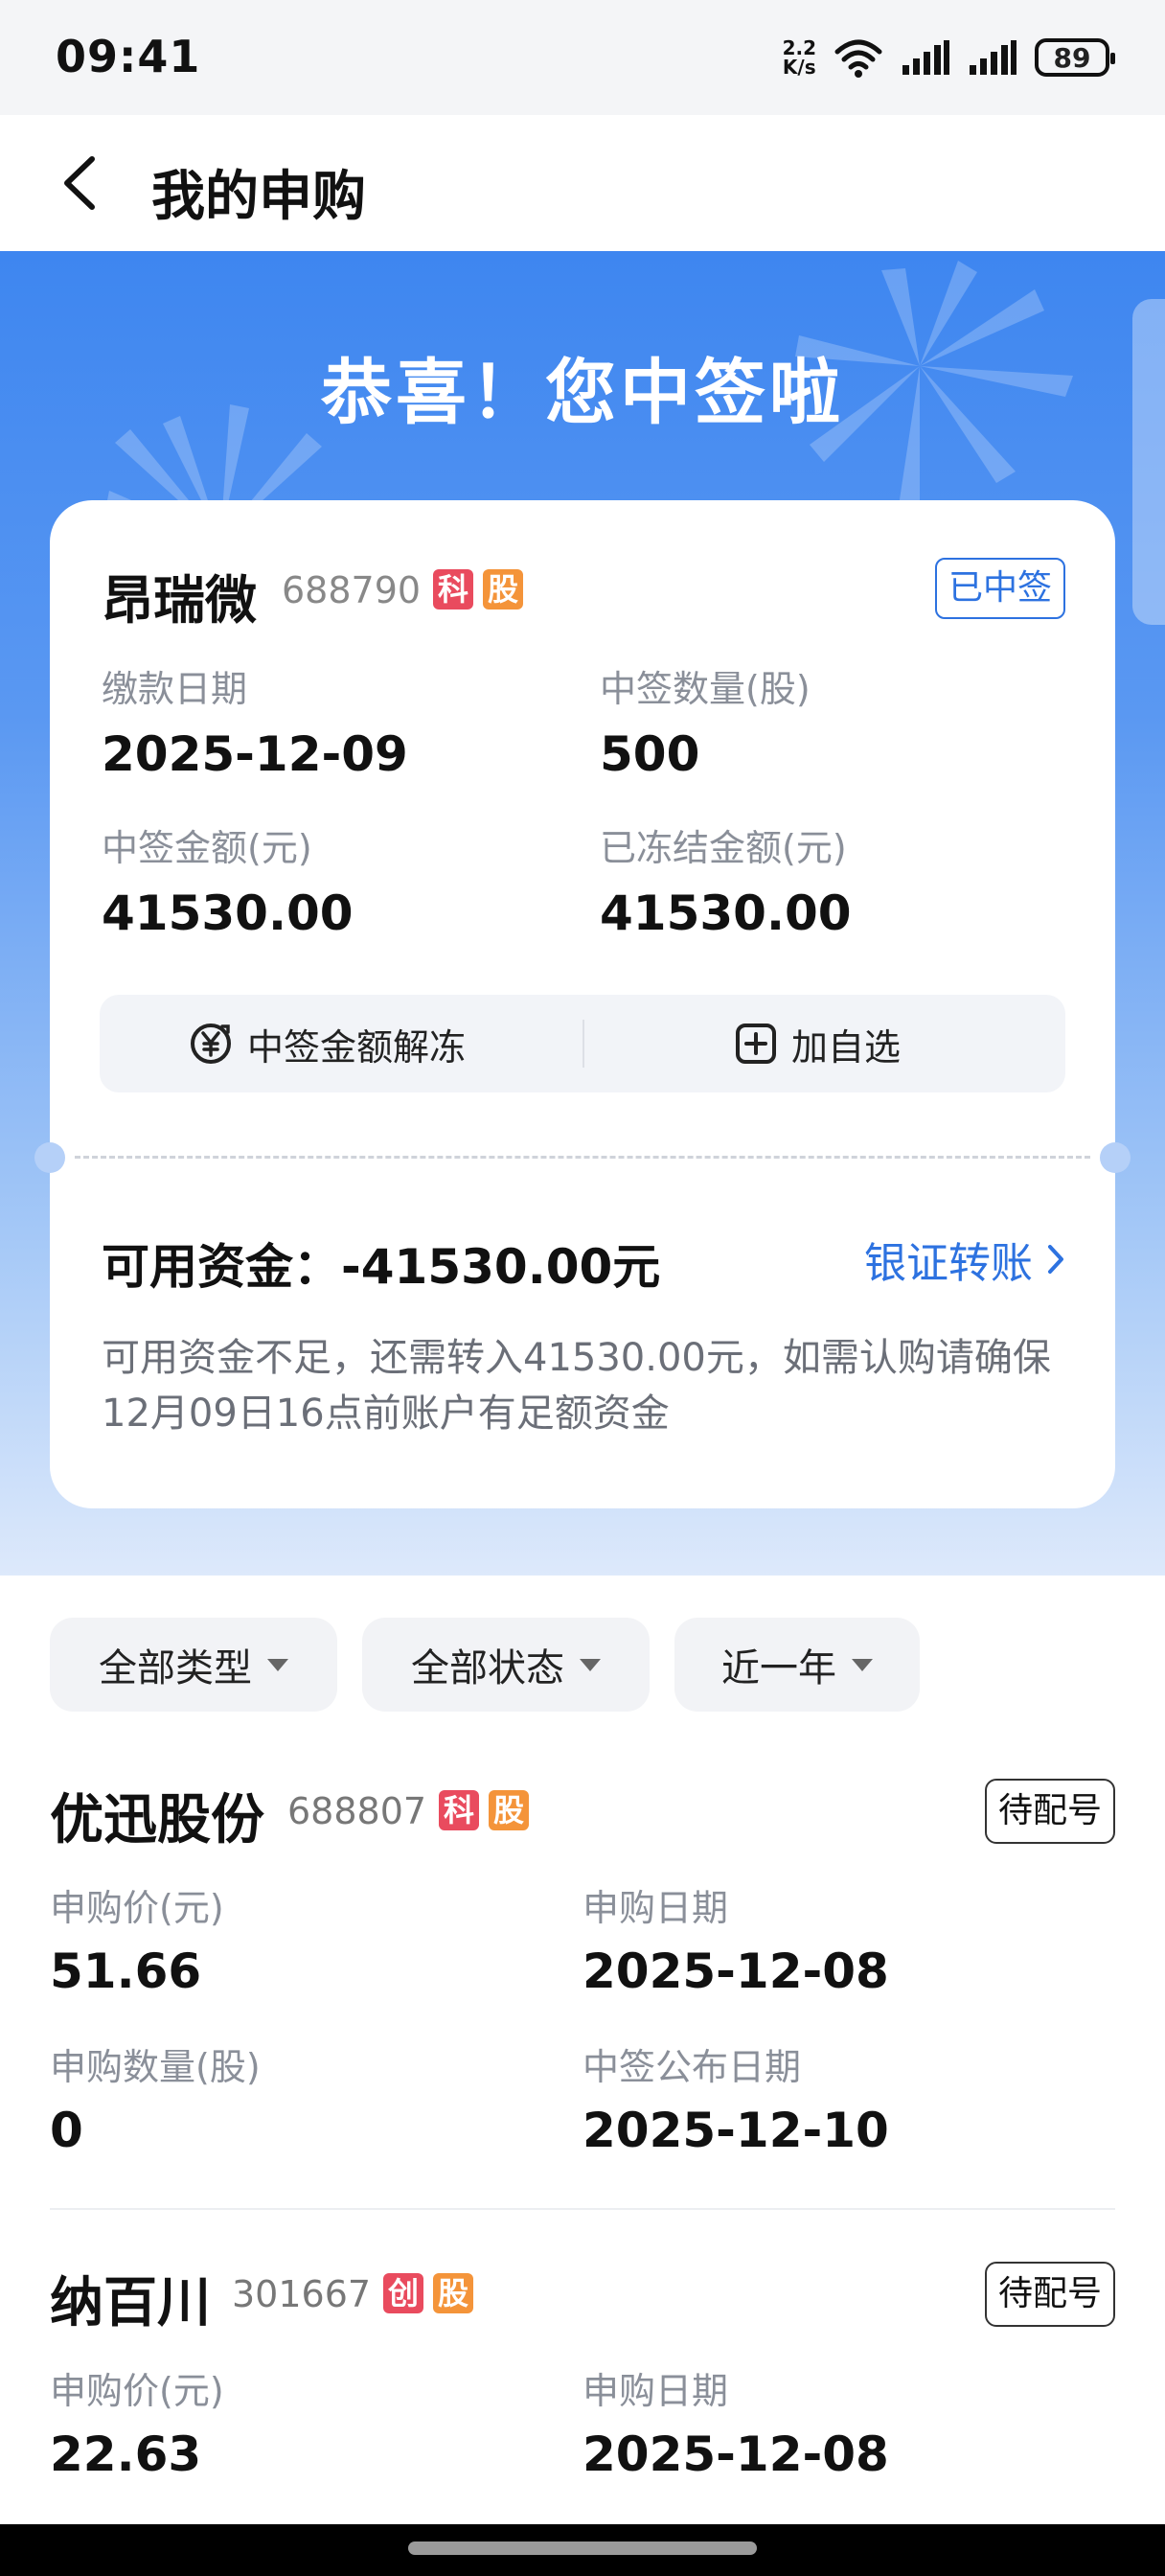 This screenshot has height=2576, width=1165. Describe the element at coordinates (49, 1157) in the screenshot. I see `ticket-notch-left` at that location.